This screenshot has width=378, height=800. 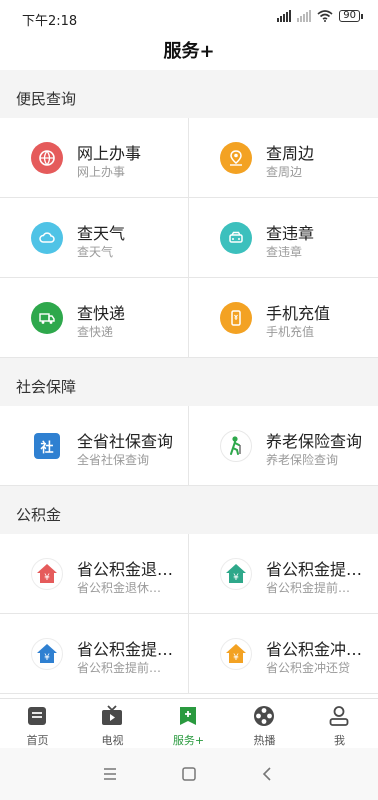 What do you see at coordinates (189, 513) in the screenshot?
I see `section-header-housing-fund: 公积金` at bounding box center [189, 513].